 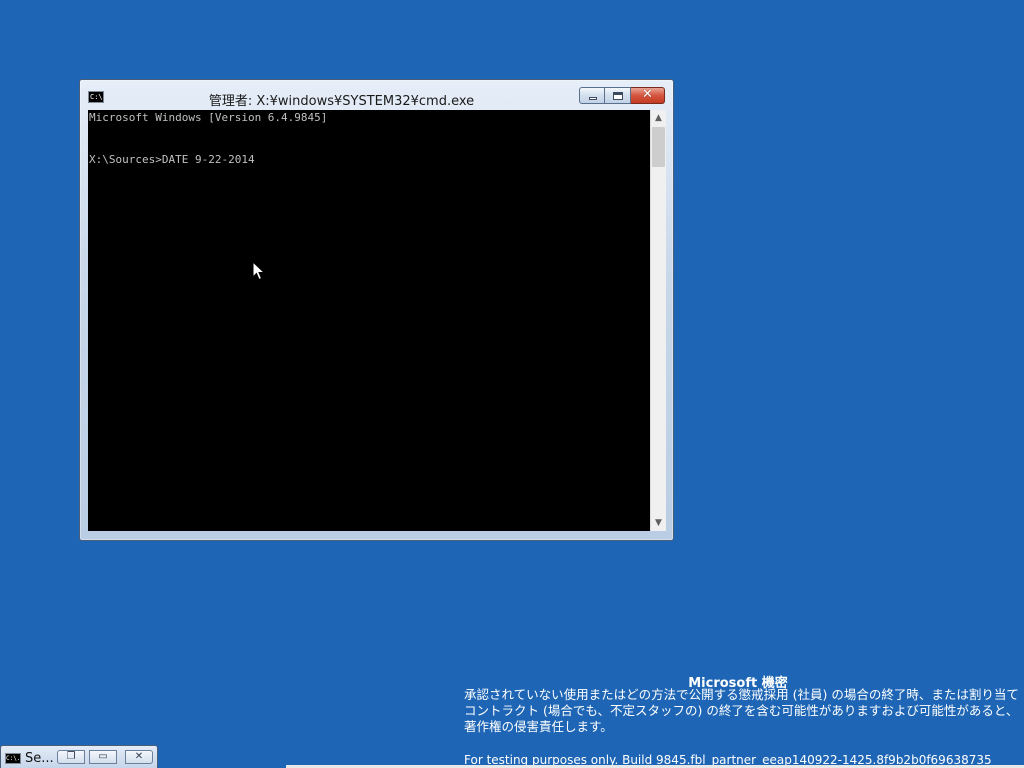 I want to click on console-line-version: Microsoft Windows [Version 6.4.9845], so click(x=208, y=117).